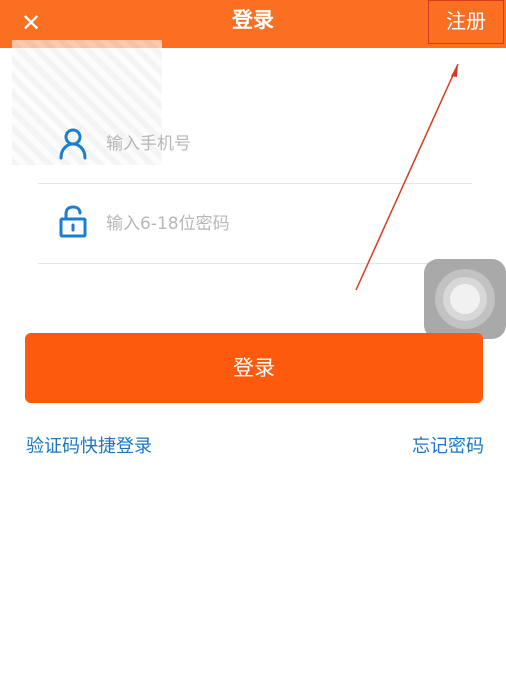  What do you see at coordinates (73, 144) in the screenshot?
I see `user-icon` at bounding box center [73, 144].